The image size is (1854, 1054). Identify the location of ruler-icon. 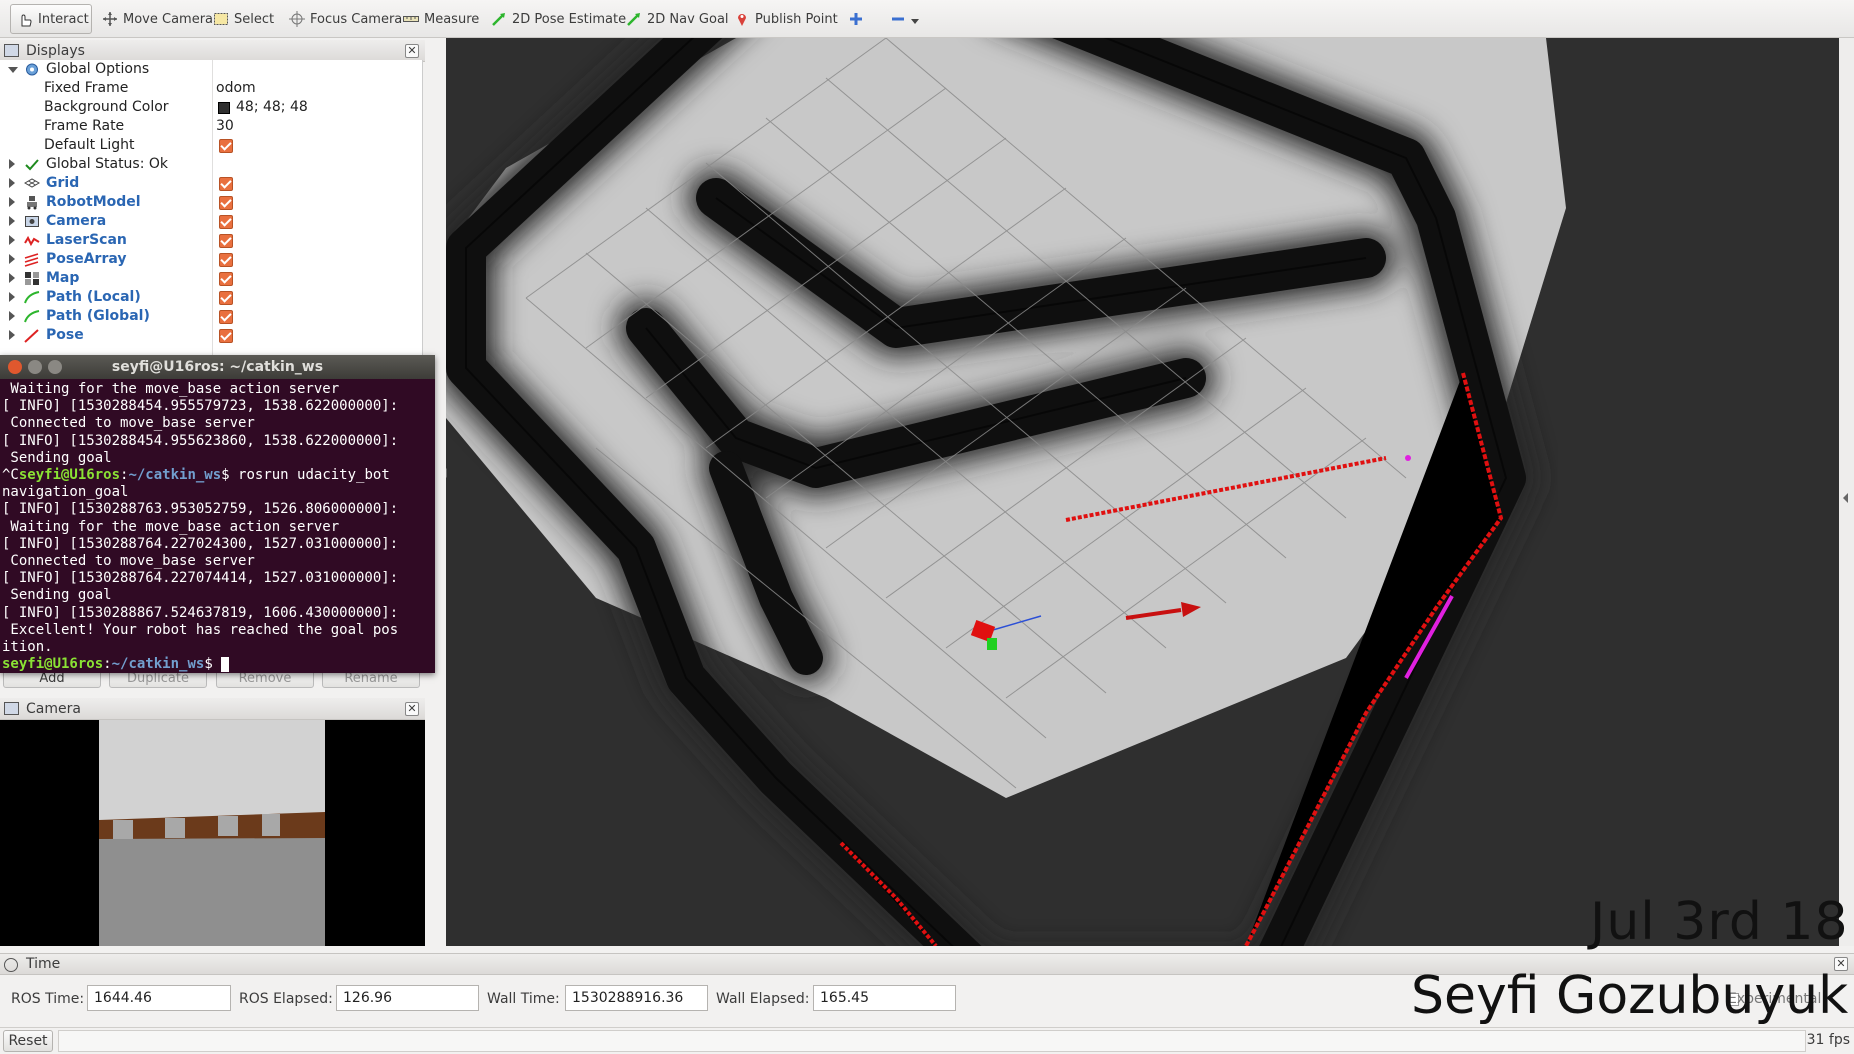
(411, 19).